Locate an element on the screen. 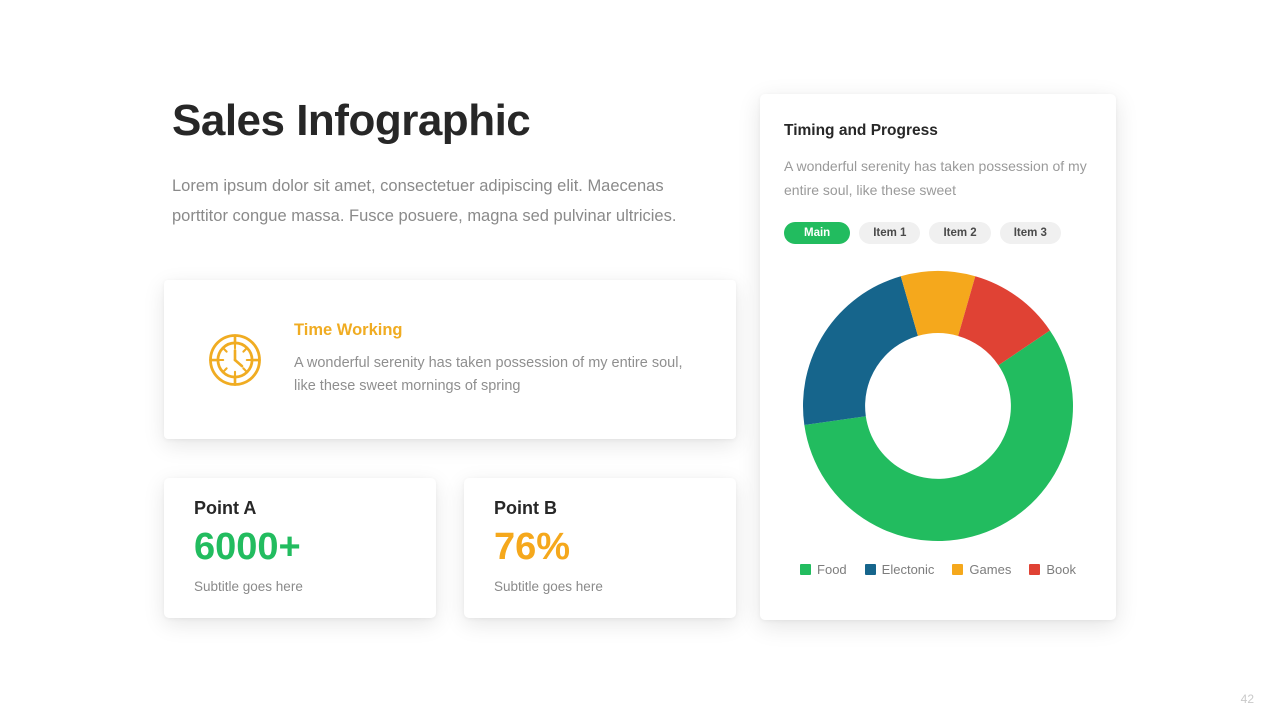 This screenshot has width=1280, height=720. legend-item-book: Book is located at coordinates (1052, 569).